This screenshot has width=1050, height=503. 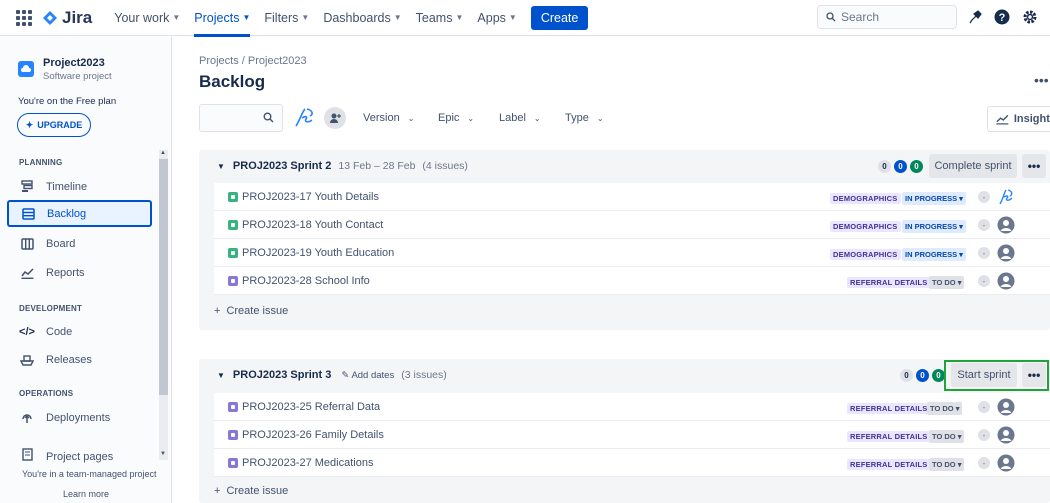 I want to click on add-people-icon, so click(x=335, y=118).